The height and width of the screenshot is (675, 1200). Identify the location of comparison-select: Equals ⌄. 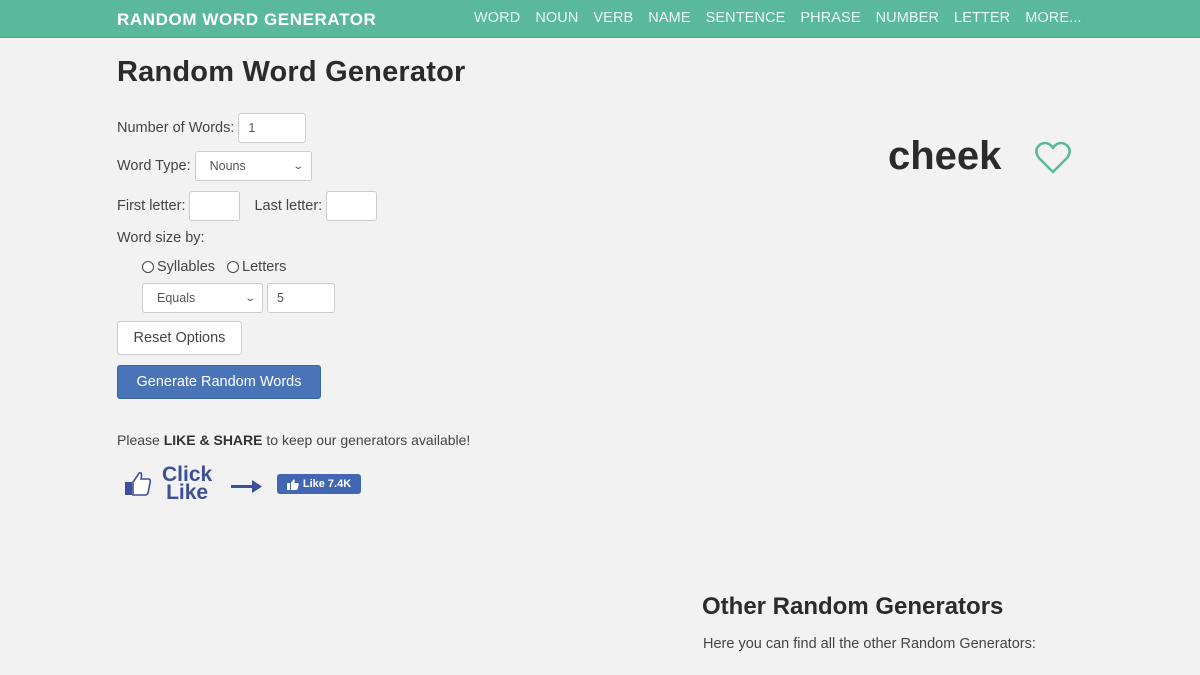
(202, 298).